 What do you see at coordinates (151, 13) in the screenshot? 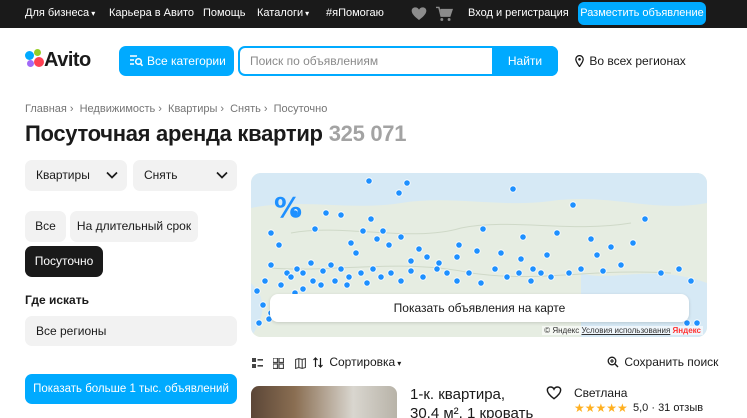
I see `topbar-link-career: Карьера в Авито` at bounding box center [151, 13].